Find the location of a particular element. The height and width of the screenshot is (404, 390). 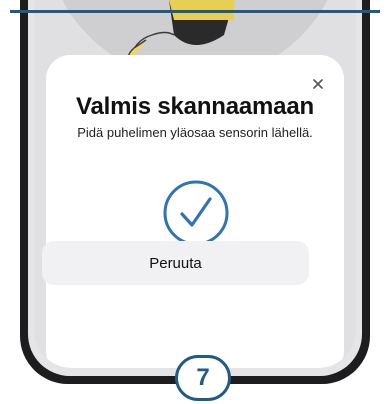

scan-status is located at coordinates (196, 213).